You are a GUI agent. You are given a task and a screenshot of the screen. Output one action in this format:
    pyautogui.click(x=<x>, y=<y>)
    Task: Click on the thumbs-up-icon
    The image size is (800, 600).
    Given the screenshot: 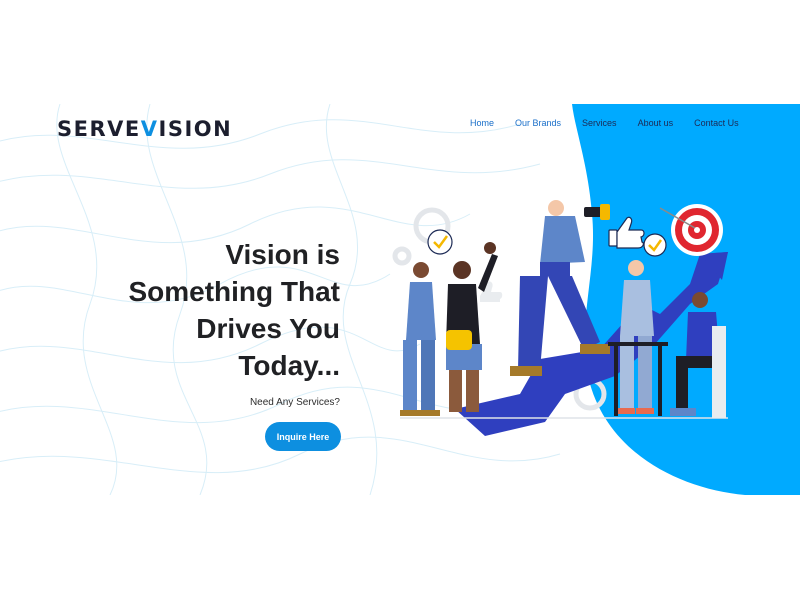 What is the action you would take?
    pyautogui.click(x=626, y=232)
    